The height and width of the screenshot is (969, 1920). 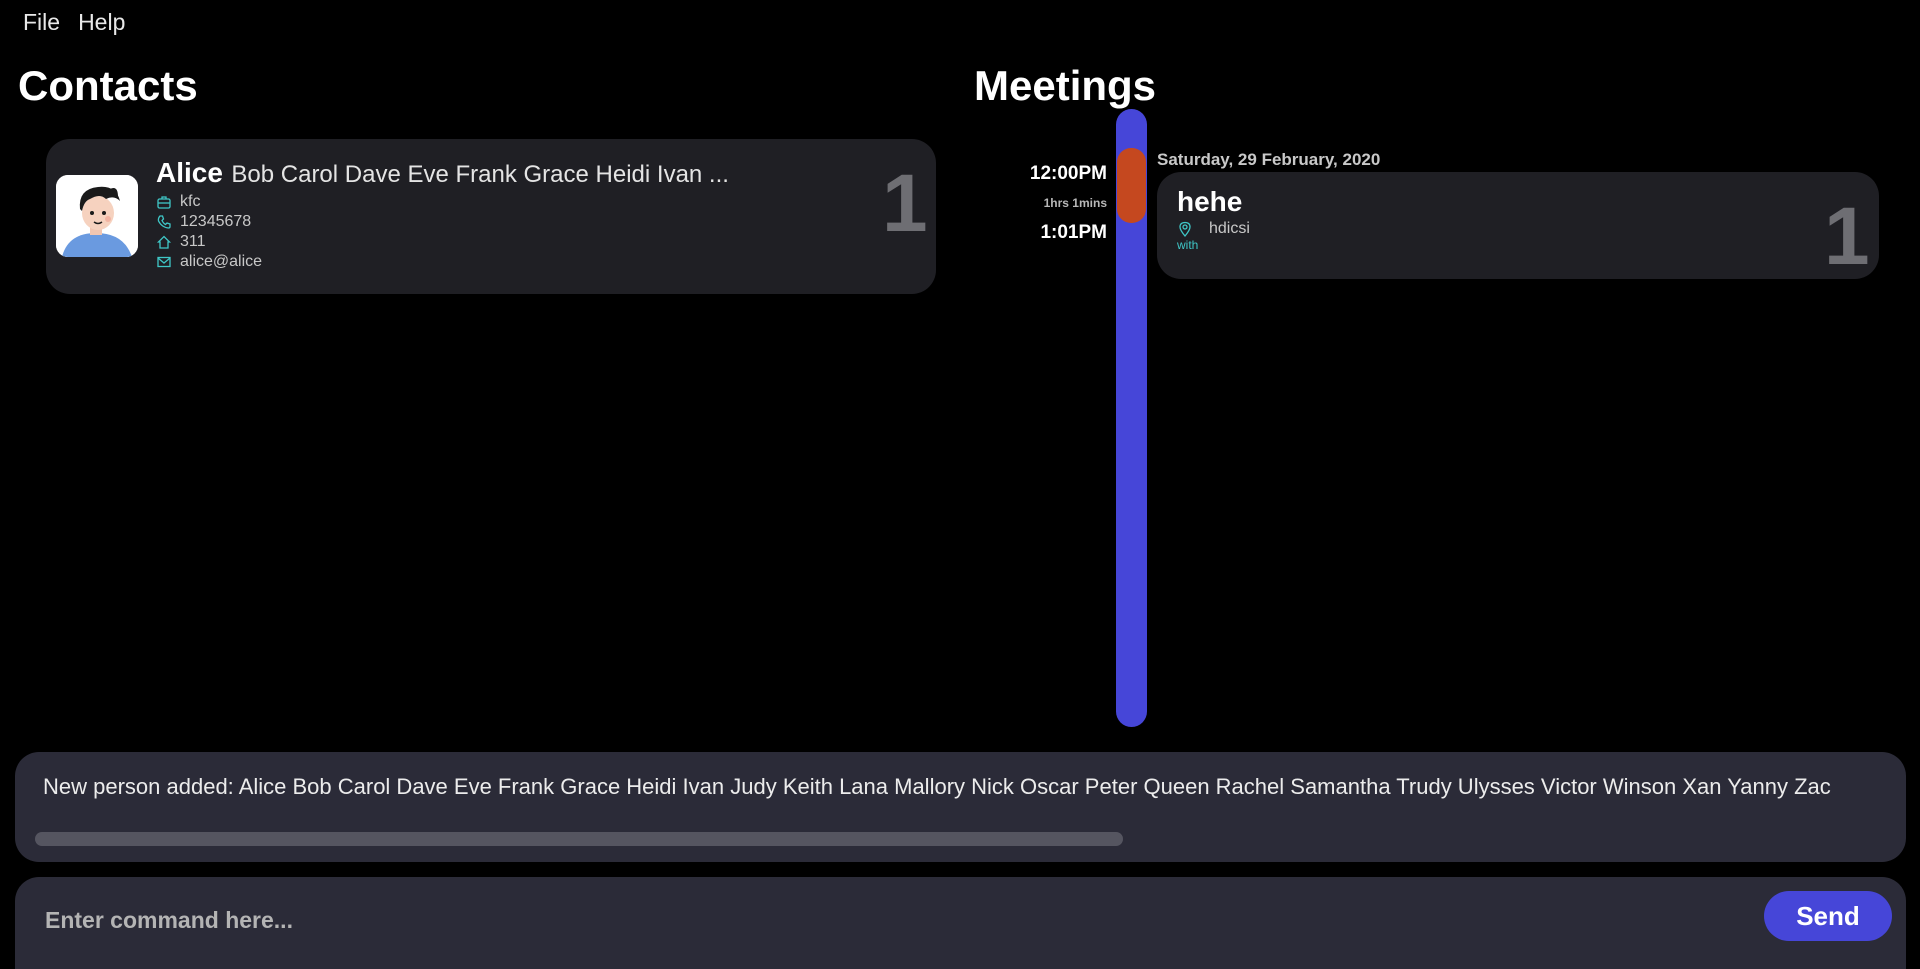 What do you see at coordinates (1188, 245) in the screenshot?
I see `meeting-with-label: with` at bounding box center [1188, 245].